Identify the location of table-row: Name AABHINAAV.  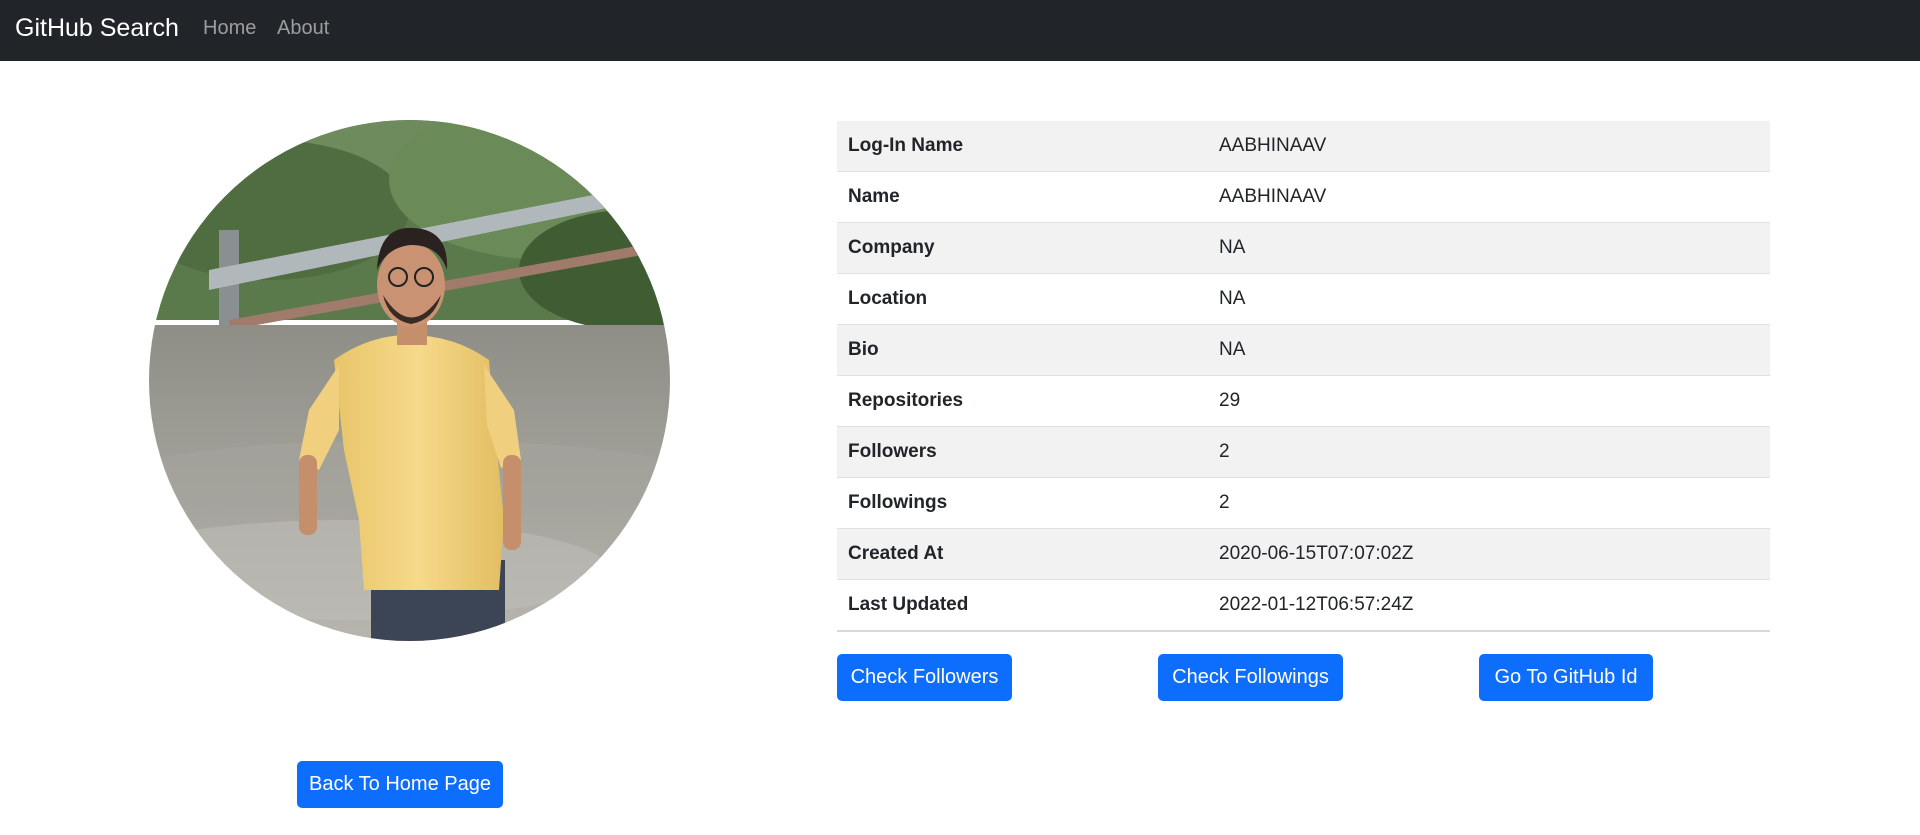
(1303, 197).